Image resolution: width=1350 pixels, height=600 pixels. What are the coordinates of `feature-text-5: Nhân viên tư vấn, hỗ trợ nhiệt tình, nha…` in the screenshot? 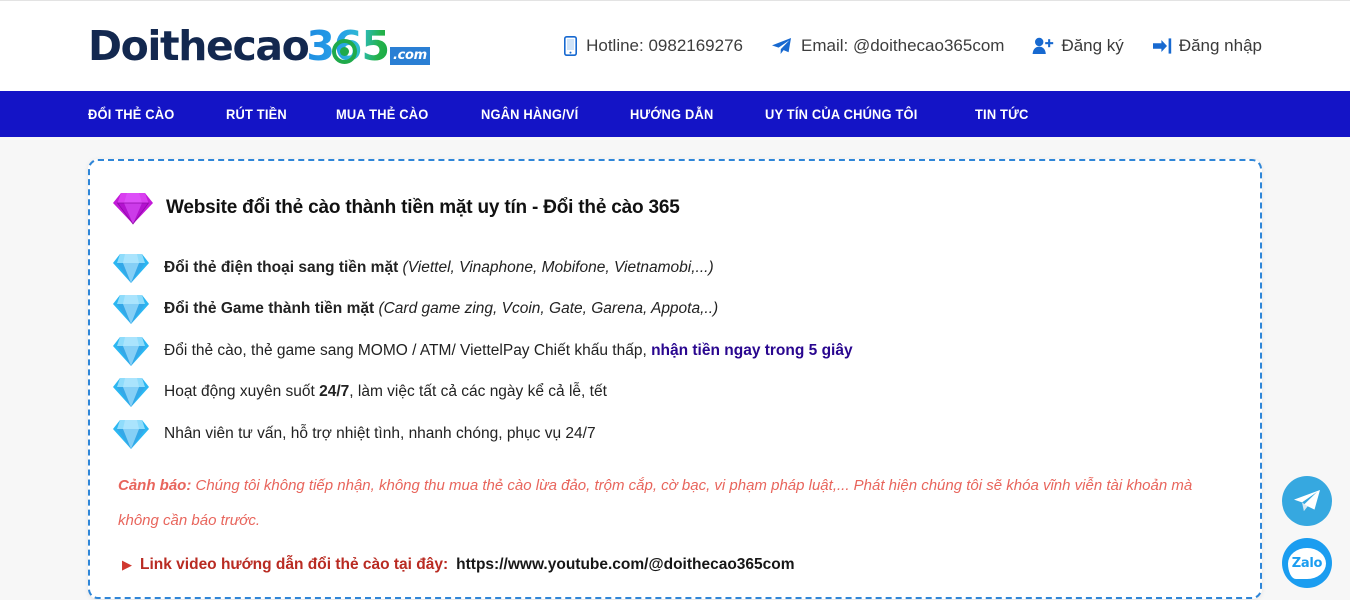 It's located at (380, 433).